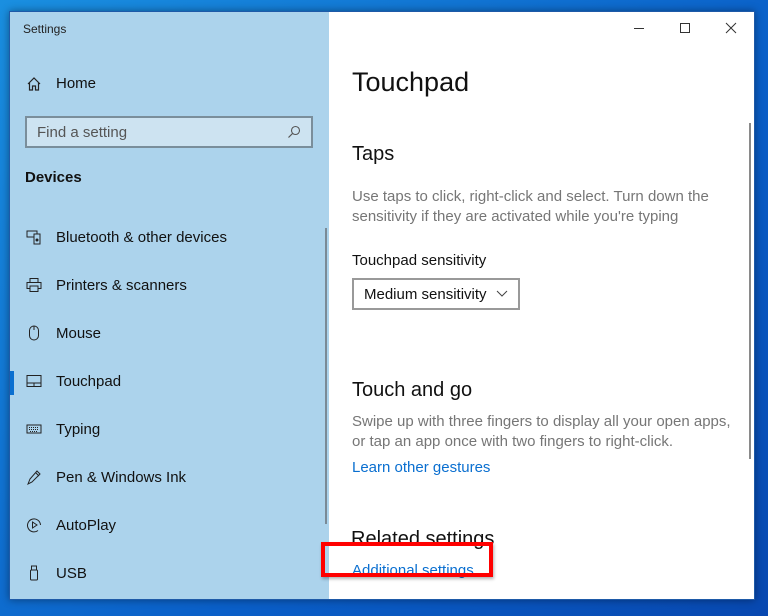 This screenshot has height=616, width=768. I want to click on taps-heading: Taps, so click(373, 154).